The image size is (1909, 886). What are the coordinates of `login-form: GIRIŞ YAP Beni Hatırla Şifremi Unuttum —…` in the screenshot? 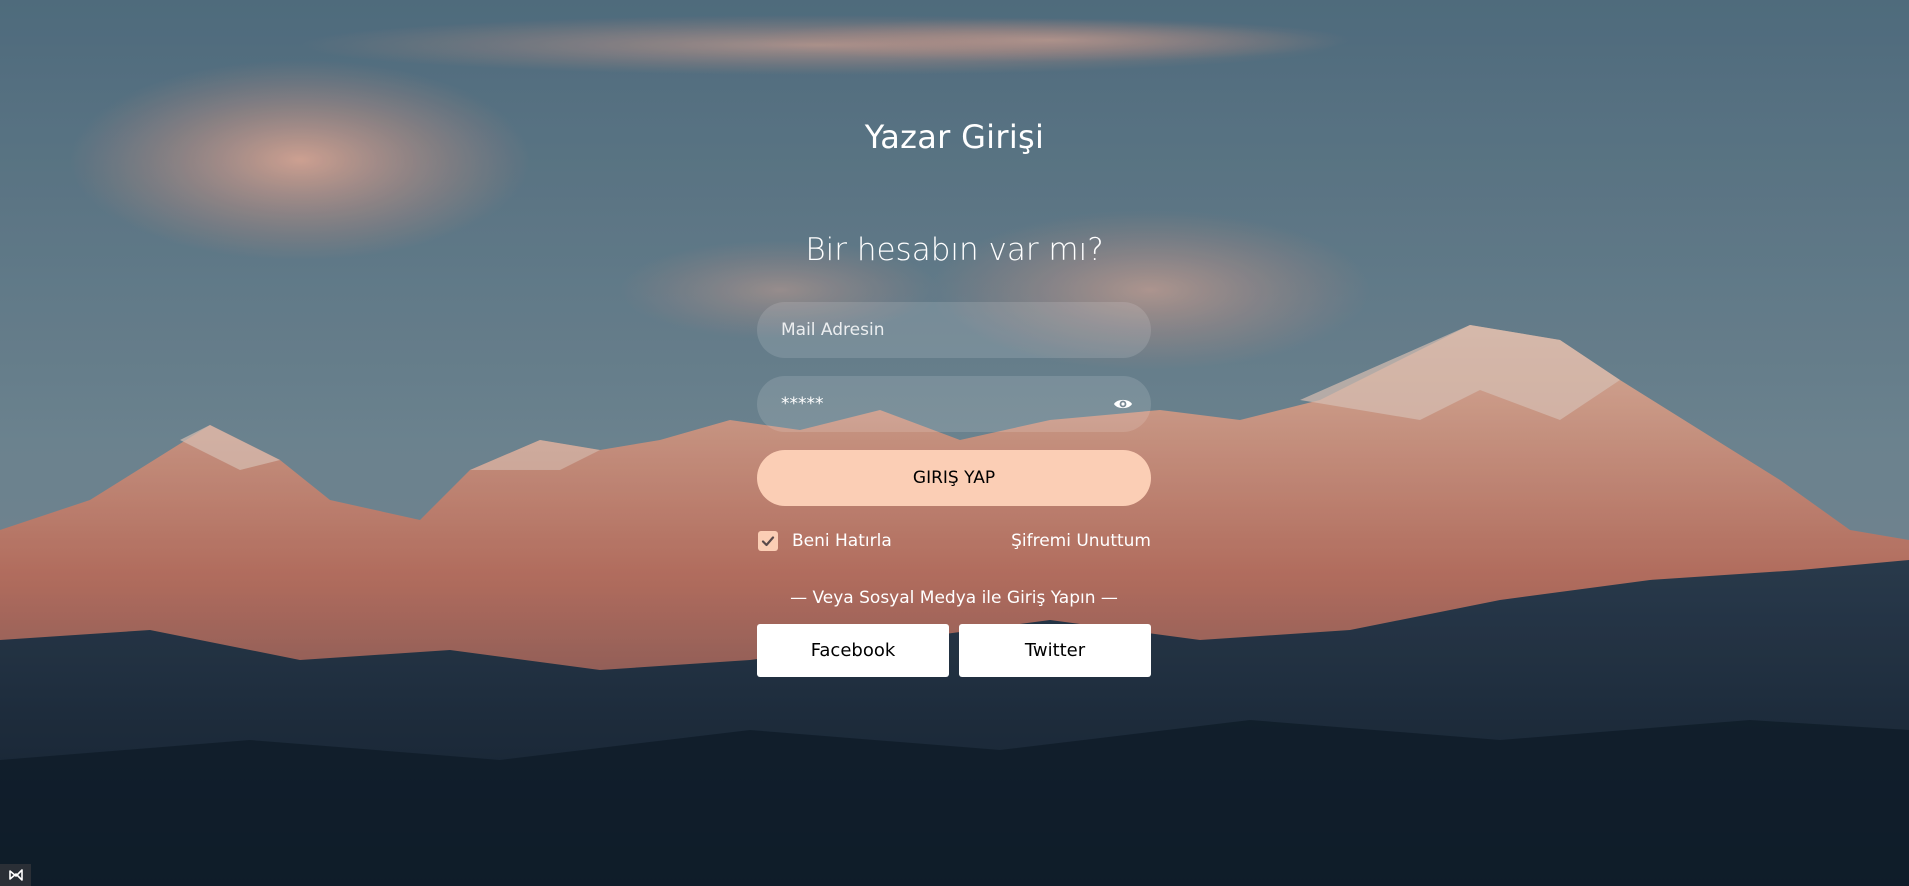 It's located at (954, 489).